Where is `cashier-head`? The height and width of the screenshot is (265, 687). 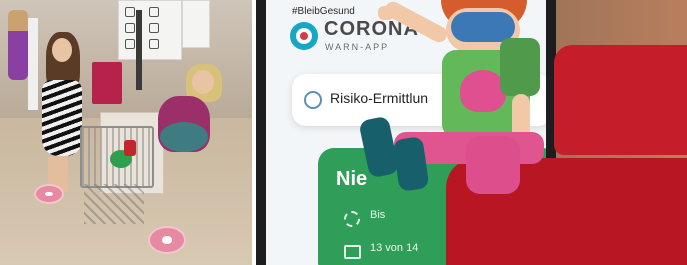
cashier-head is located at coordinates (203, 82).